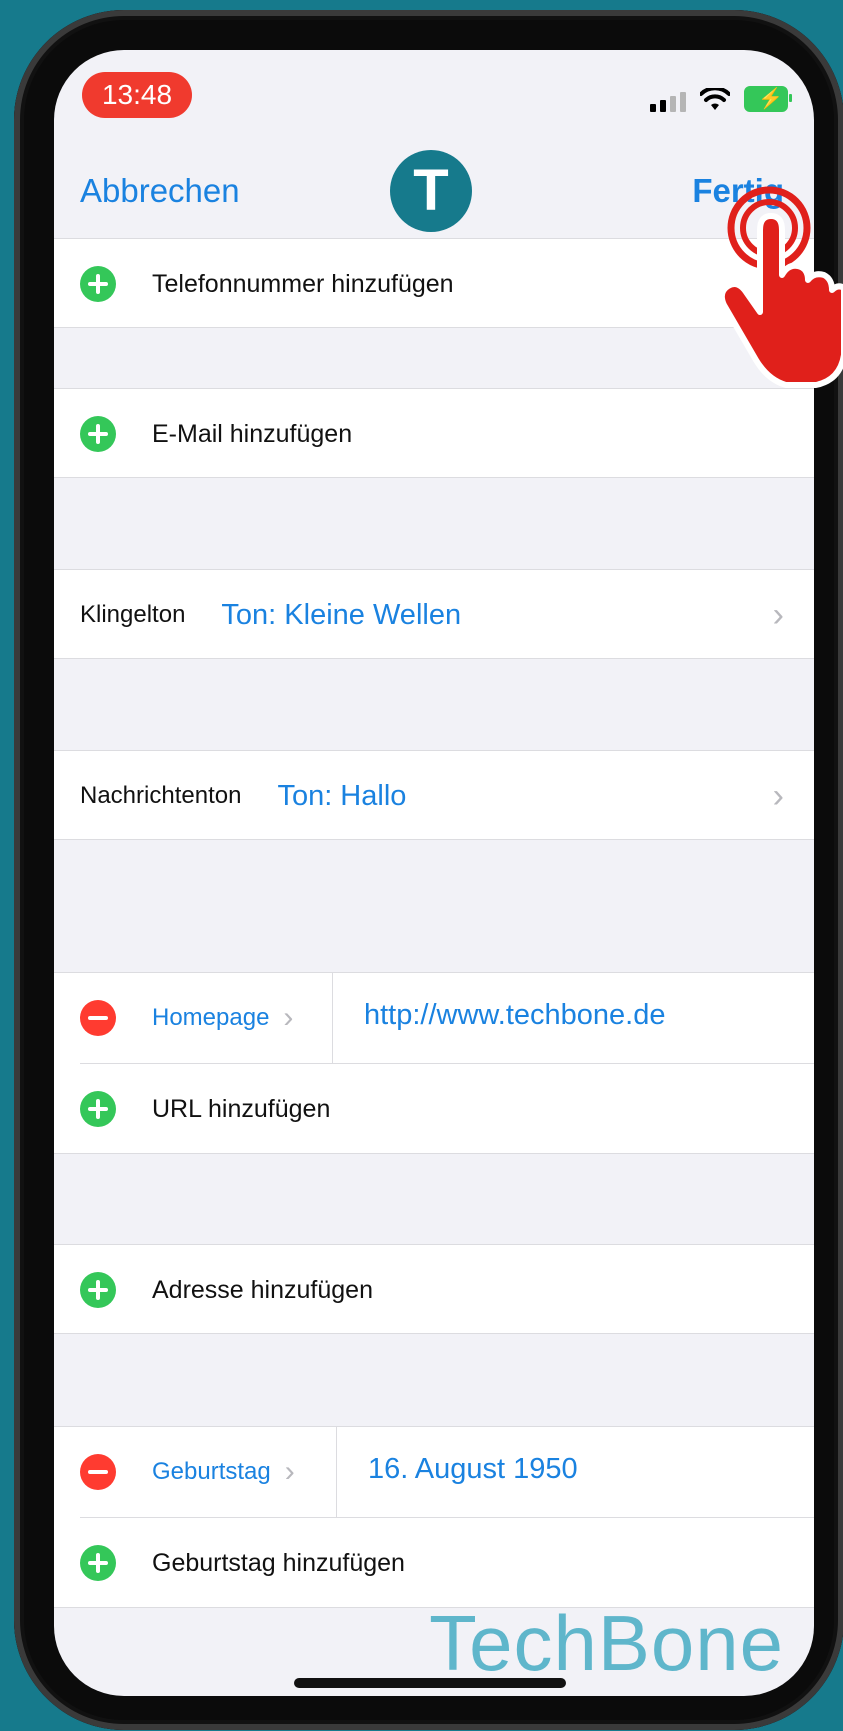  Describe the element at coordinates (211, 1017) in the screenshot. I see `homepage-type-label: Homepage` at that location.